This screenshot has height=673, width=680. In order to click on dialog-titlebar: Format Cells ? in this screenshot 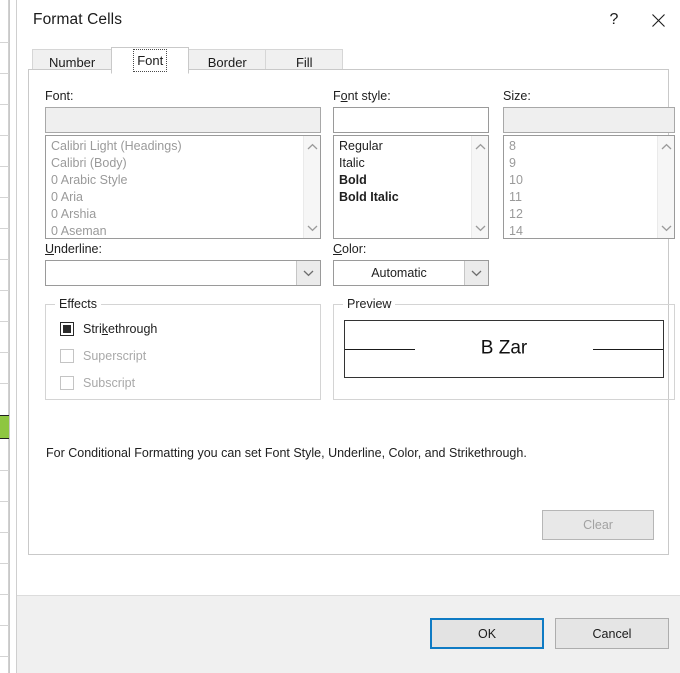, I will do `click(348, 20)`.